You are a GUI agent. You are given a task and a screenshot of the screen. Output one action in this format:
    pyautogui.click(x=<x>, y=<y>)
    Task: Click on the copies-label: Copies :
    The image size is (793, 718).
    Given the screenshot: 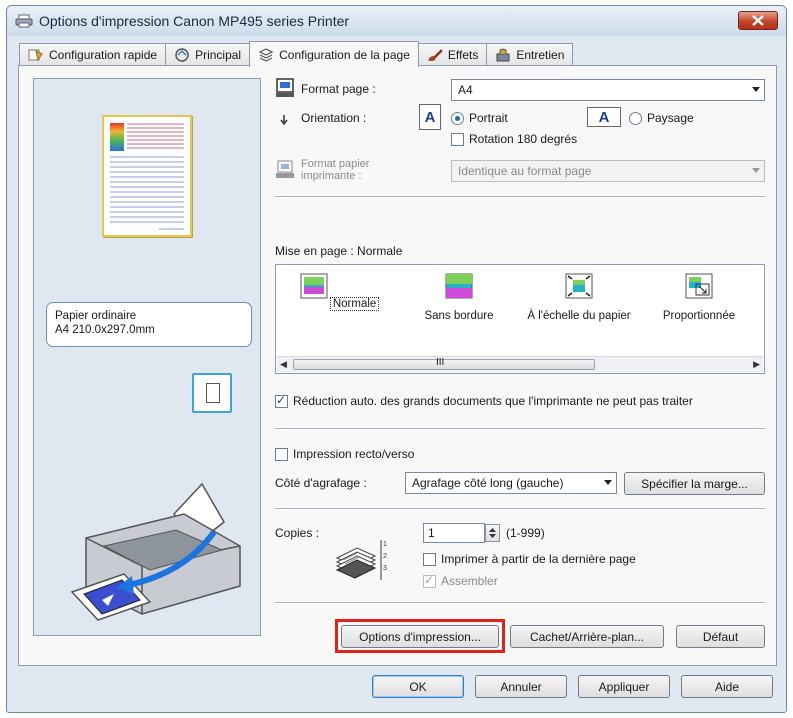 What is the action you would take?
    pyautogui.click(x=297, y=533)
    